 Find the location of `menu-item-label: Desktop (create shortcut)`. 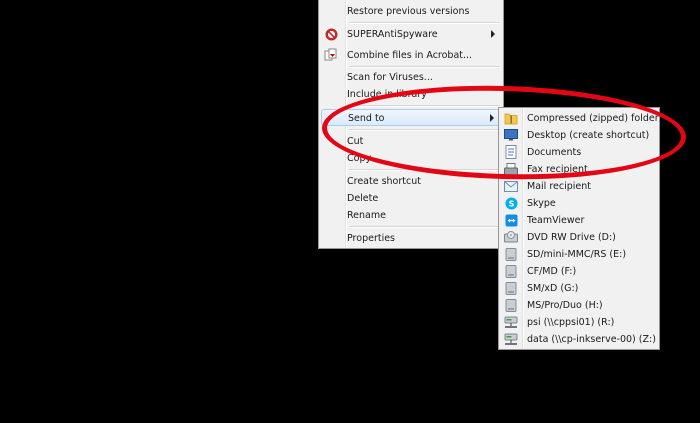

menu-item-label: Desktop (create shortcut) is located at coordinates (588, 135).